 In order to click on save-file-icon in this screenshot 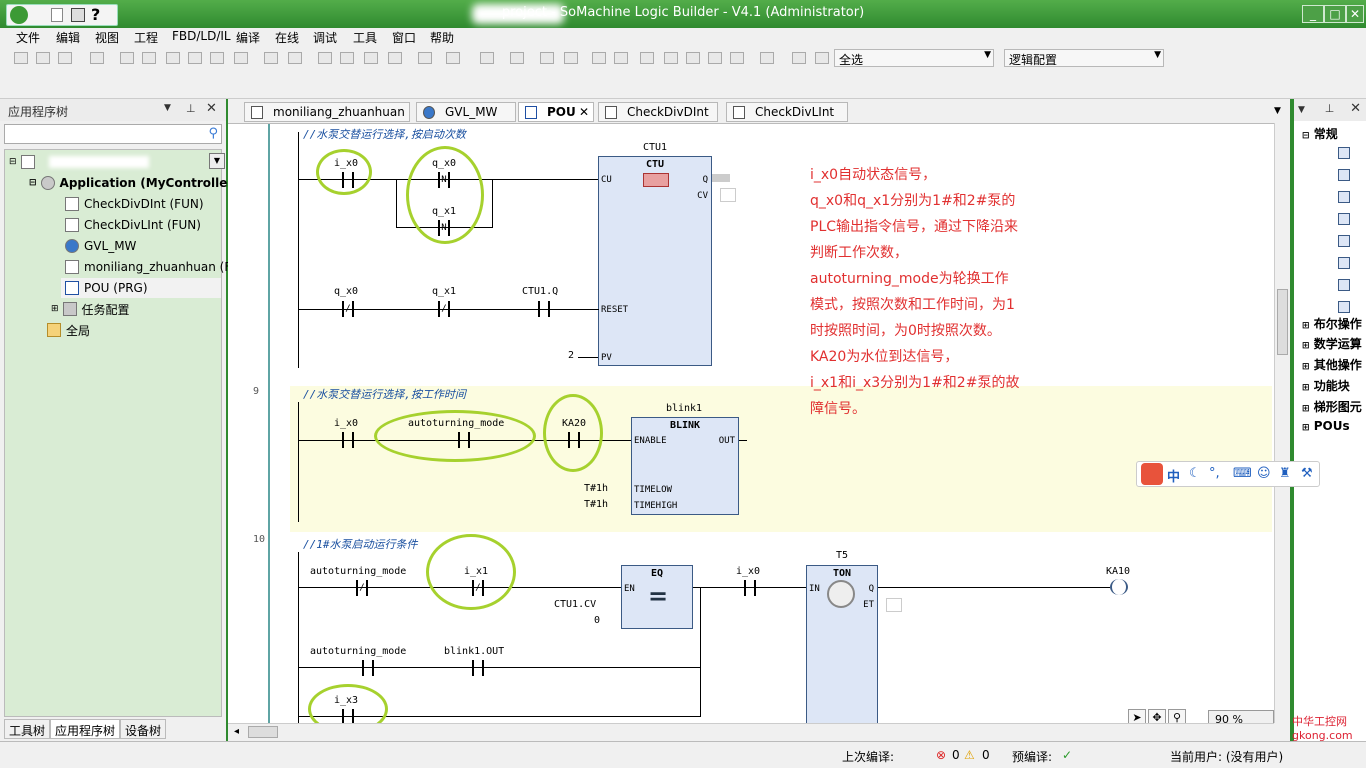, I will do `click(65, 58)`.